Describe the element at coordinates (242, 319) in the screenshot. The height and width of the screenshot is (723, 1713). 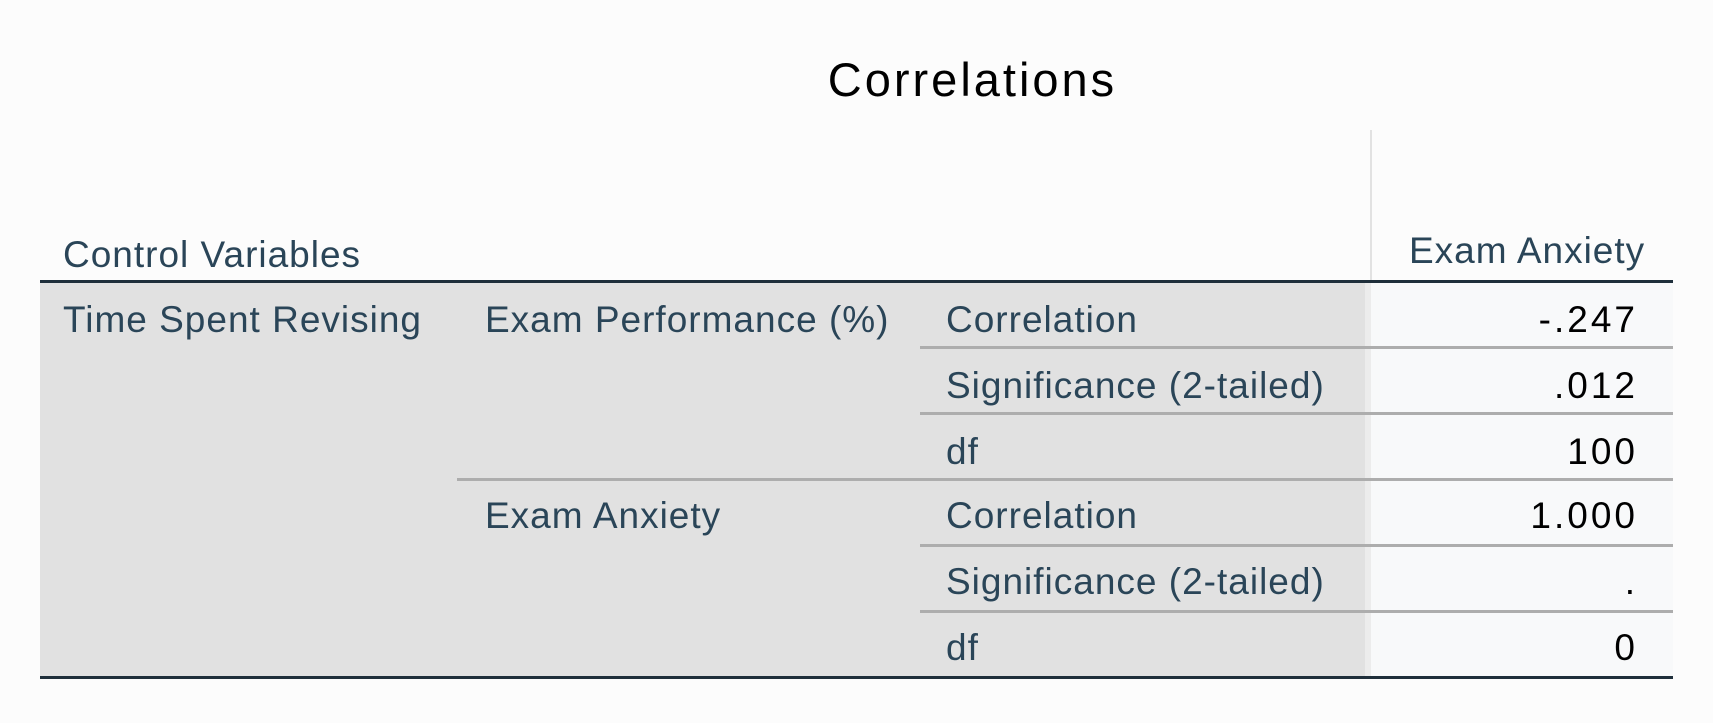
I see `control-variable-label: Time Spent Revising` at that location.